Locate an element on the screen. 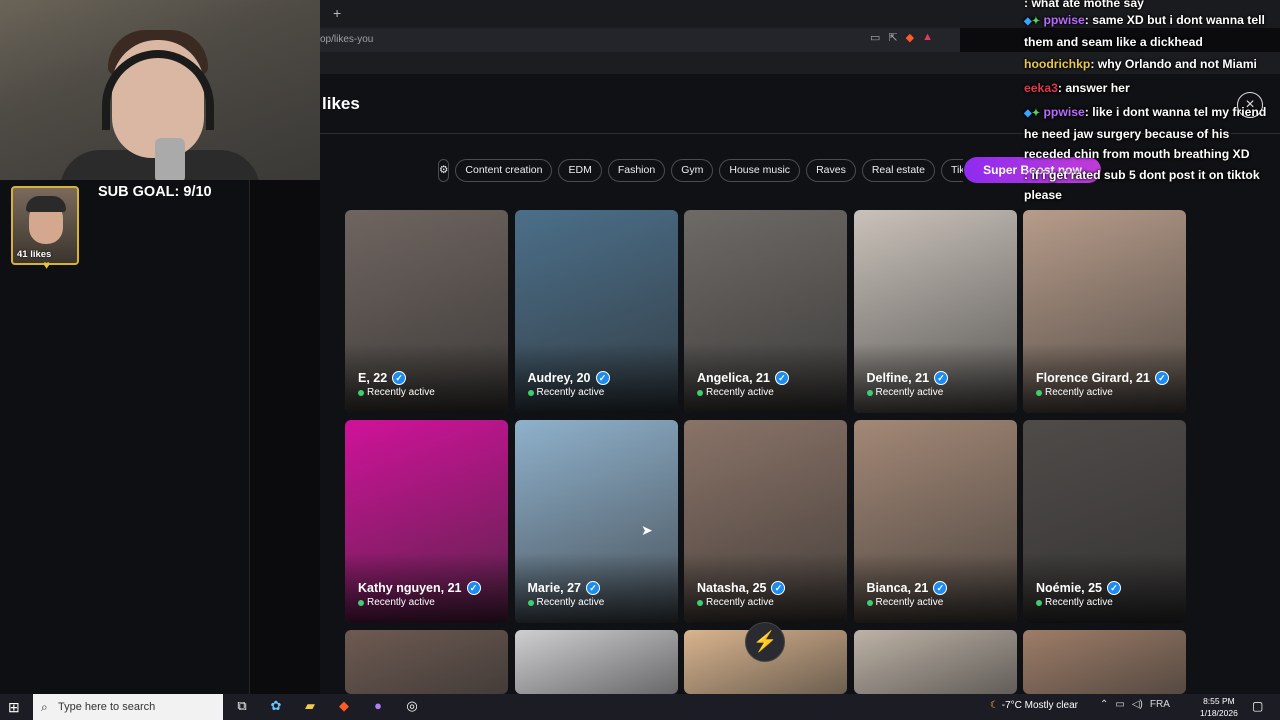 The image size is (1280, 720). page-title: likes is located at coordinates (341, 103).